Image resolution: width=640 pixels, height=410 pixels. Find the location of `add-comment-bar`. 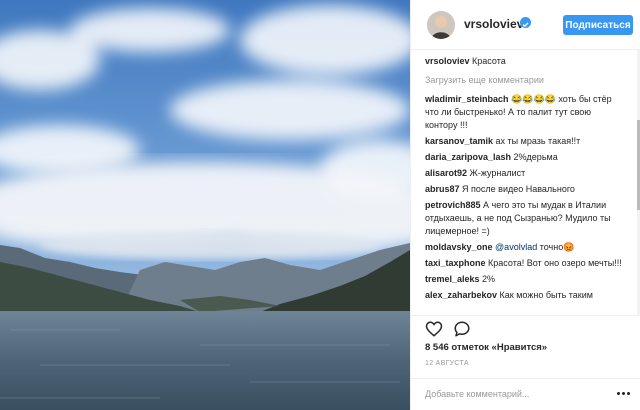

add-comment-bar is located at coordinates (525, 394).